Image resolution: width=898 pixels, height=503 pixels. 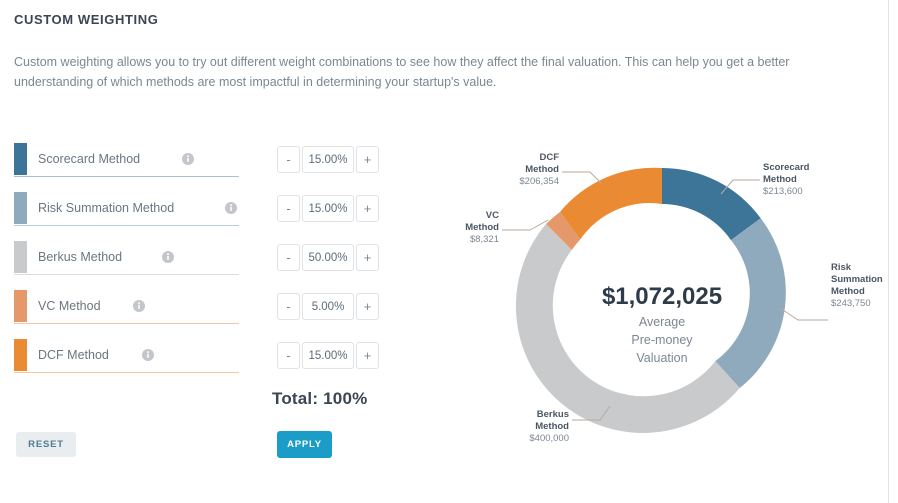 I want to click on center-valuation-value: $1,072,025, so click(x=662, y=296).